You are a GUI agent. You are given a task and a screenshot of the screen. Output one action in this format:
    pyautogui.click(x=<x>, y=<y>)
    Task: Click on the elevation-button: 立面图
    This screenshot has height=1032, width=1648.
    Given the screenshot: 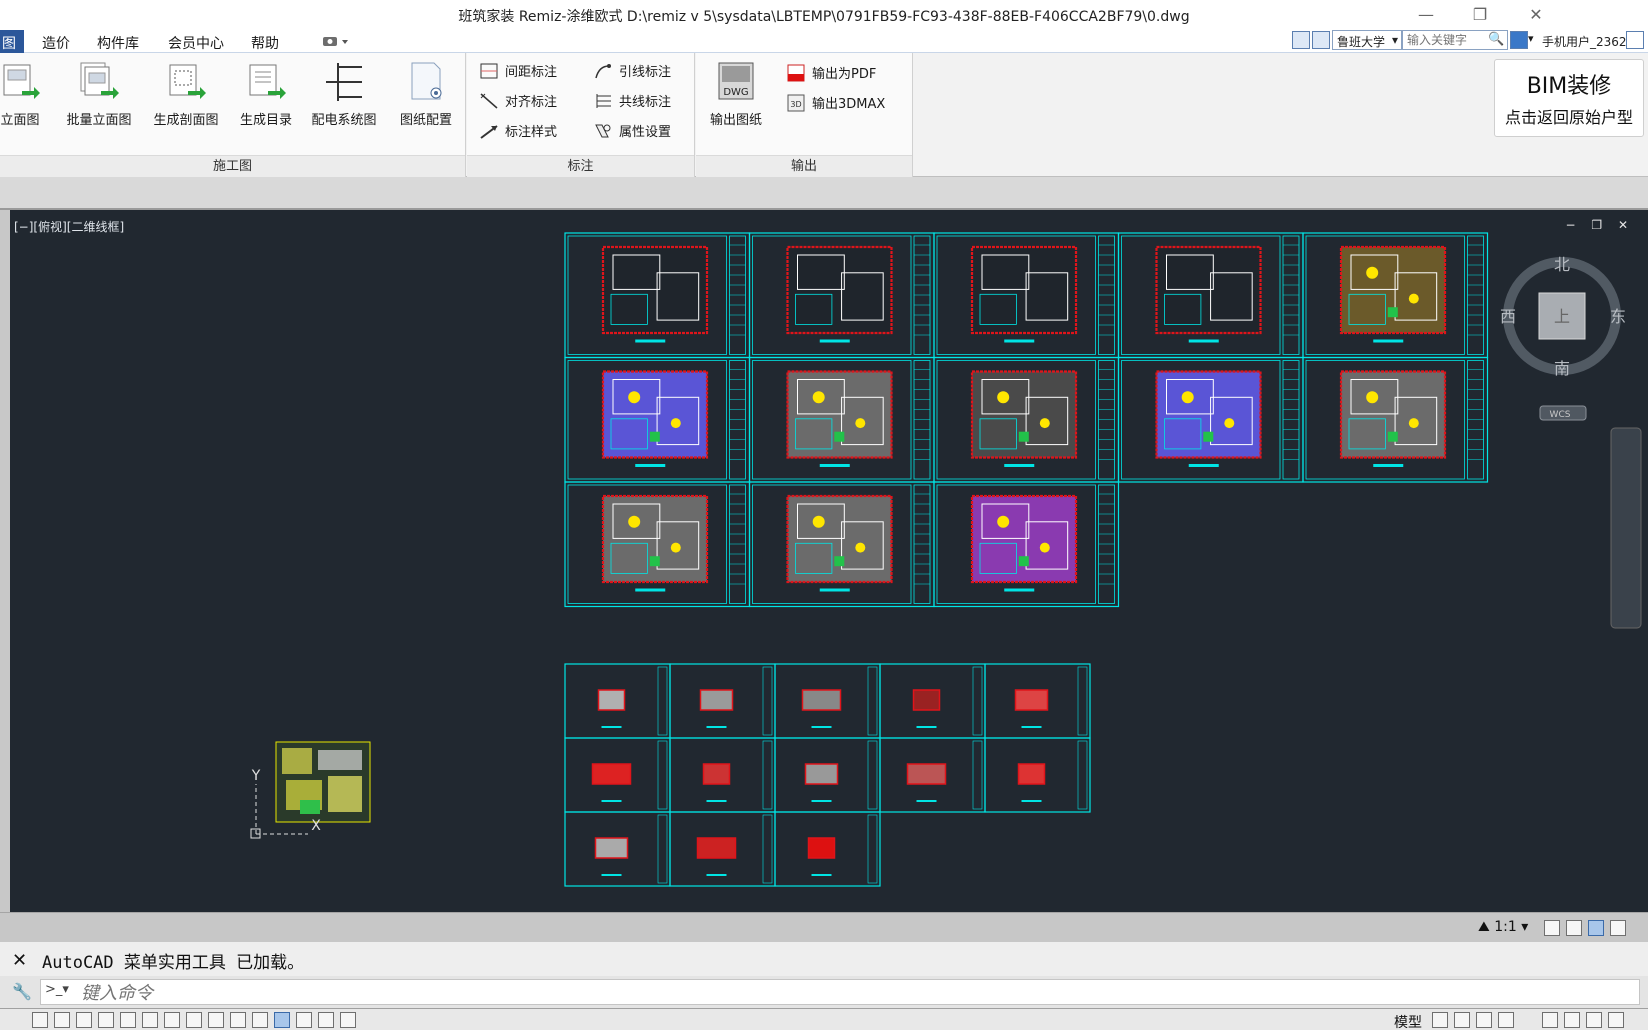 What is the action you would take?
    pyautogui.click(x=30, y=99)
    